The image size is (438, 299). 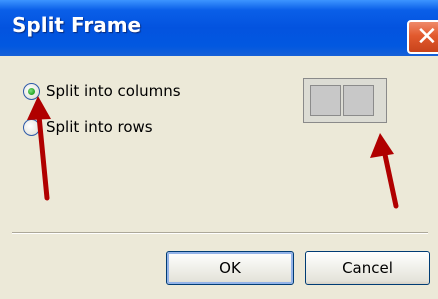 I want to click on red-arrow-left-icon, so click(x=39, y=148).